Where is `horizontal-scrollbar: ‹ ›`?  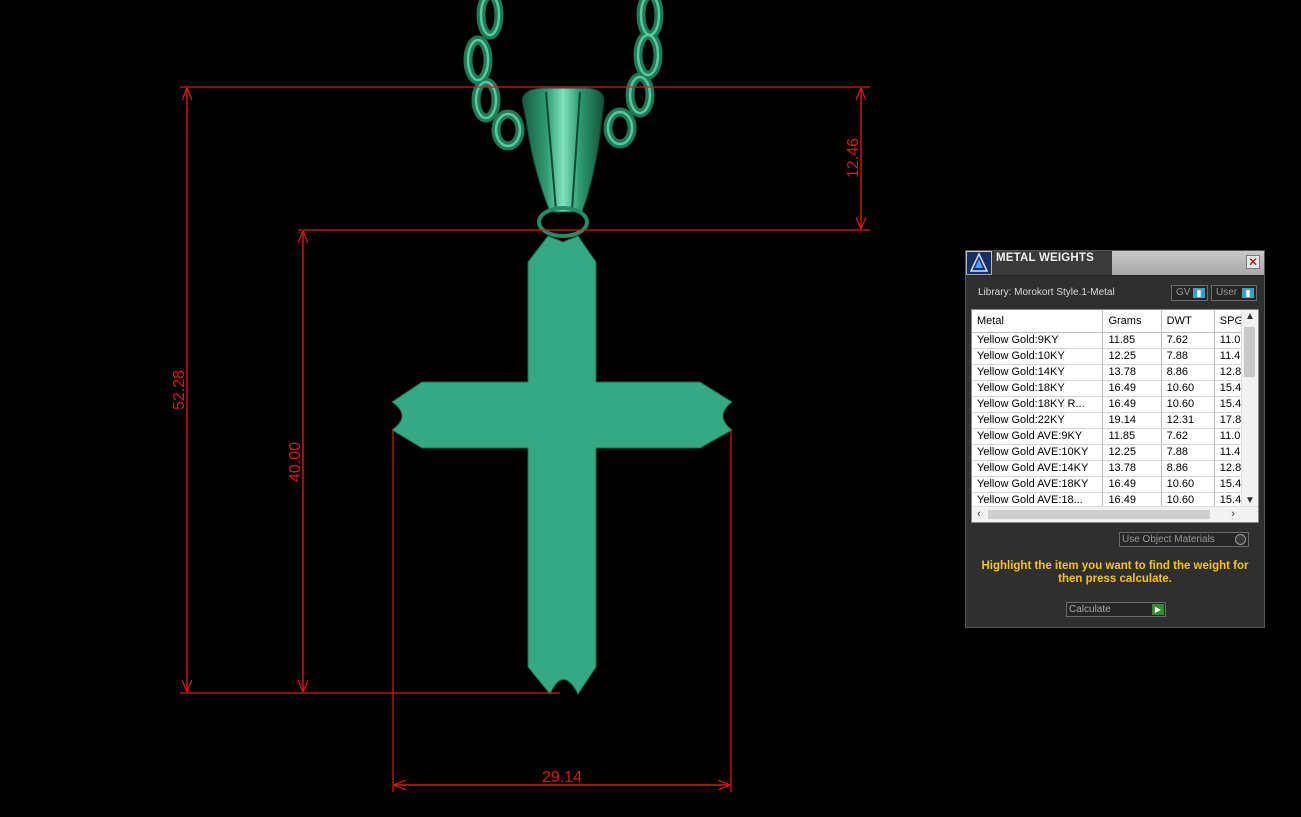
horizontal-scrollbar: ‹ › is located at coordinates (1115, 514).